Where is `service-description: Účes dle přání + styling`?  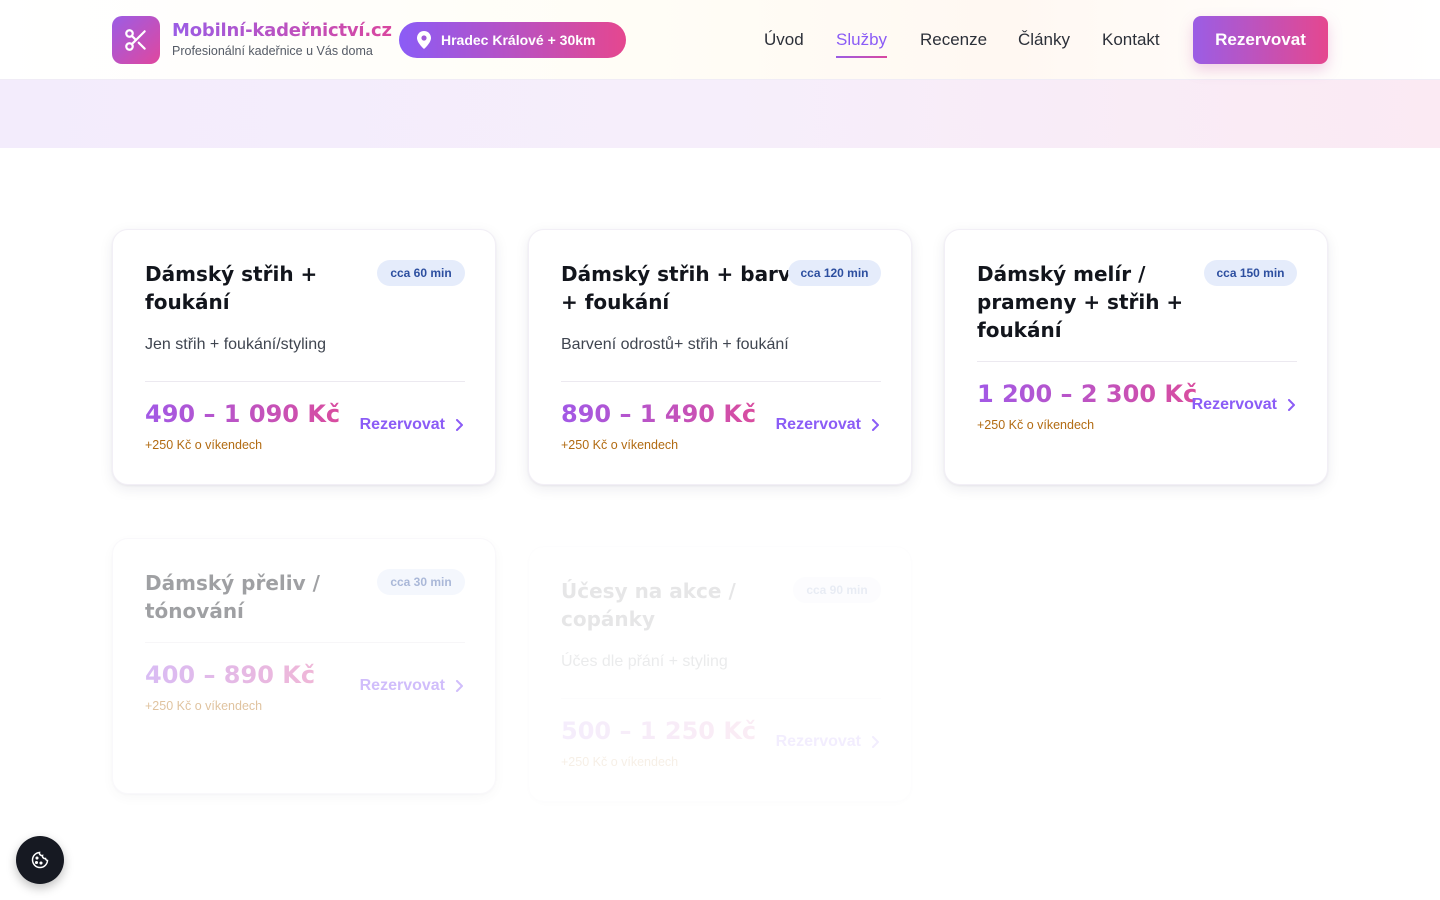 service-description: Účes dle přání + styling is located at coordinates (644, 661).